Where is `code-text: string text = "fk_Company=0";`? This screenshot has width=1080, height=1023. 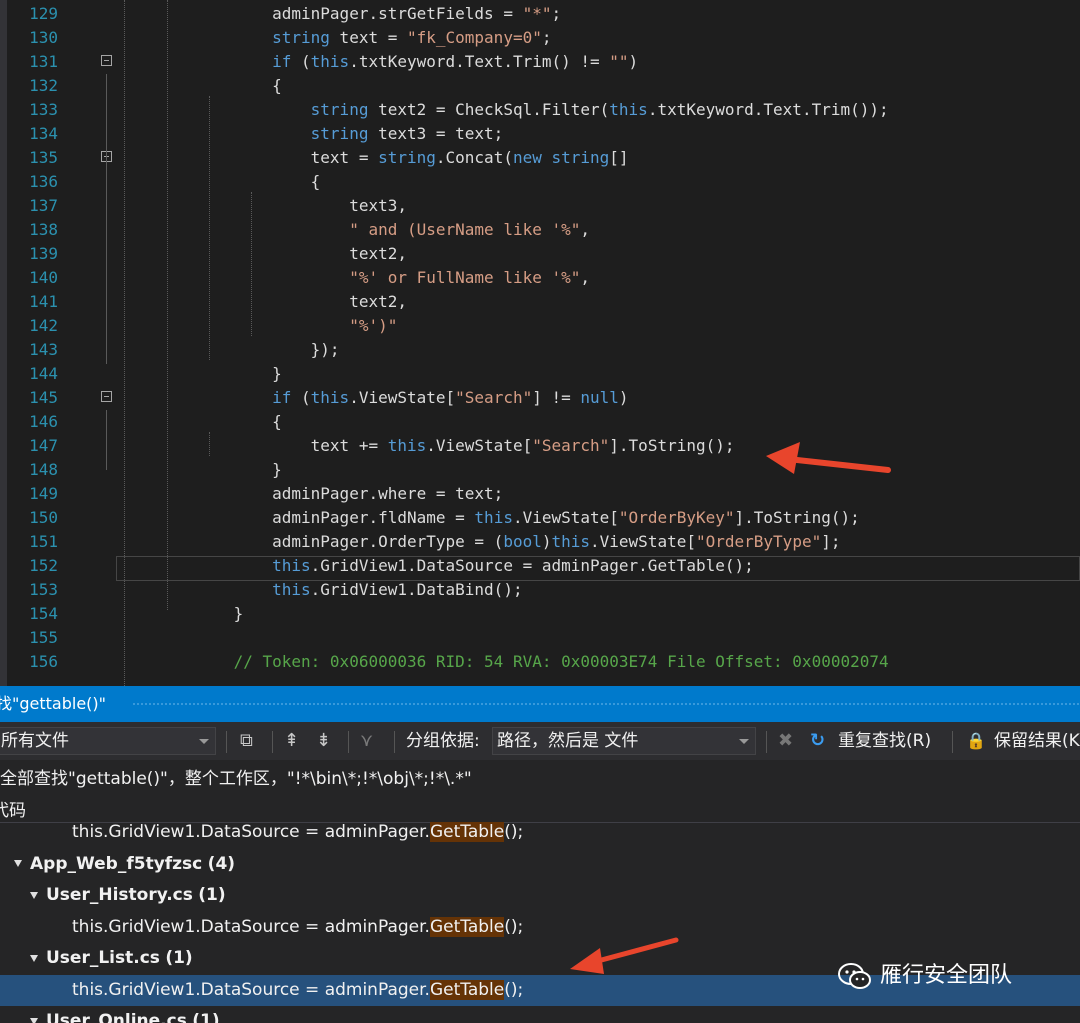 code-text: string text = "fk_Company=0"; is located at coordinates (334, 38).